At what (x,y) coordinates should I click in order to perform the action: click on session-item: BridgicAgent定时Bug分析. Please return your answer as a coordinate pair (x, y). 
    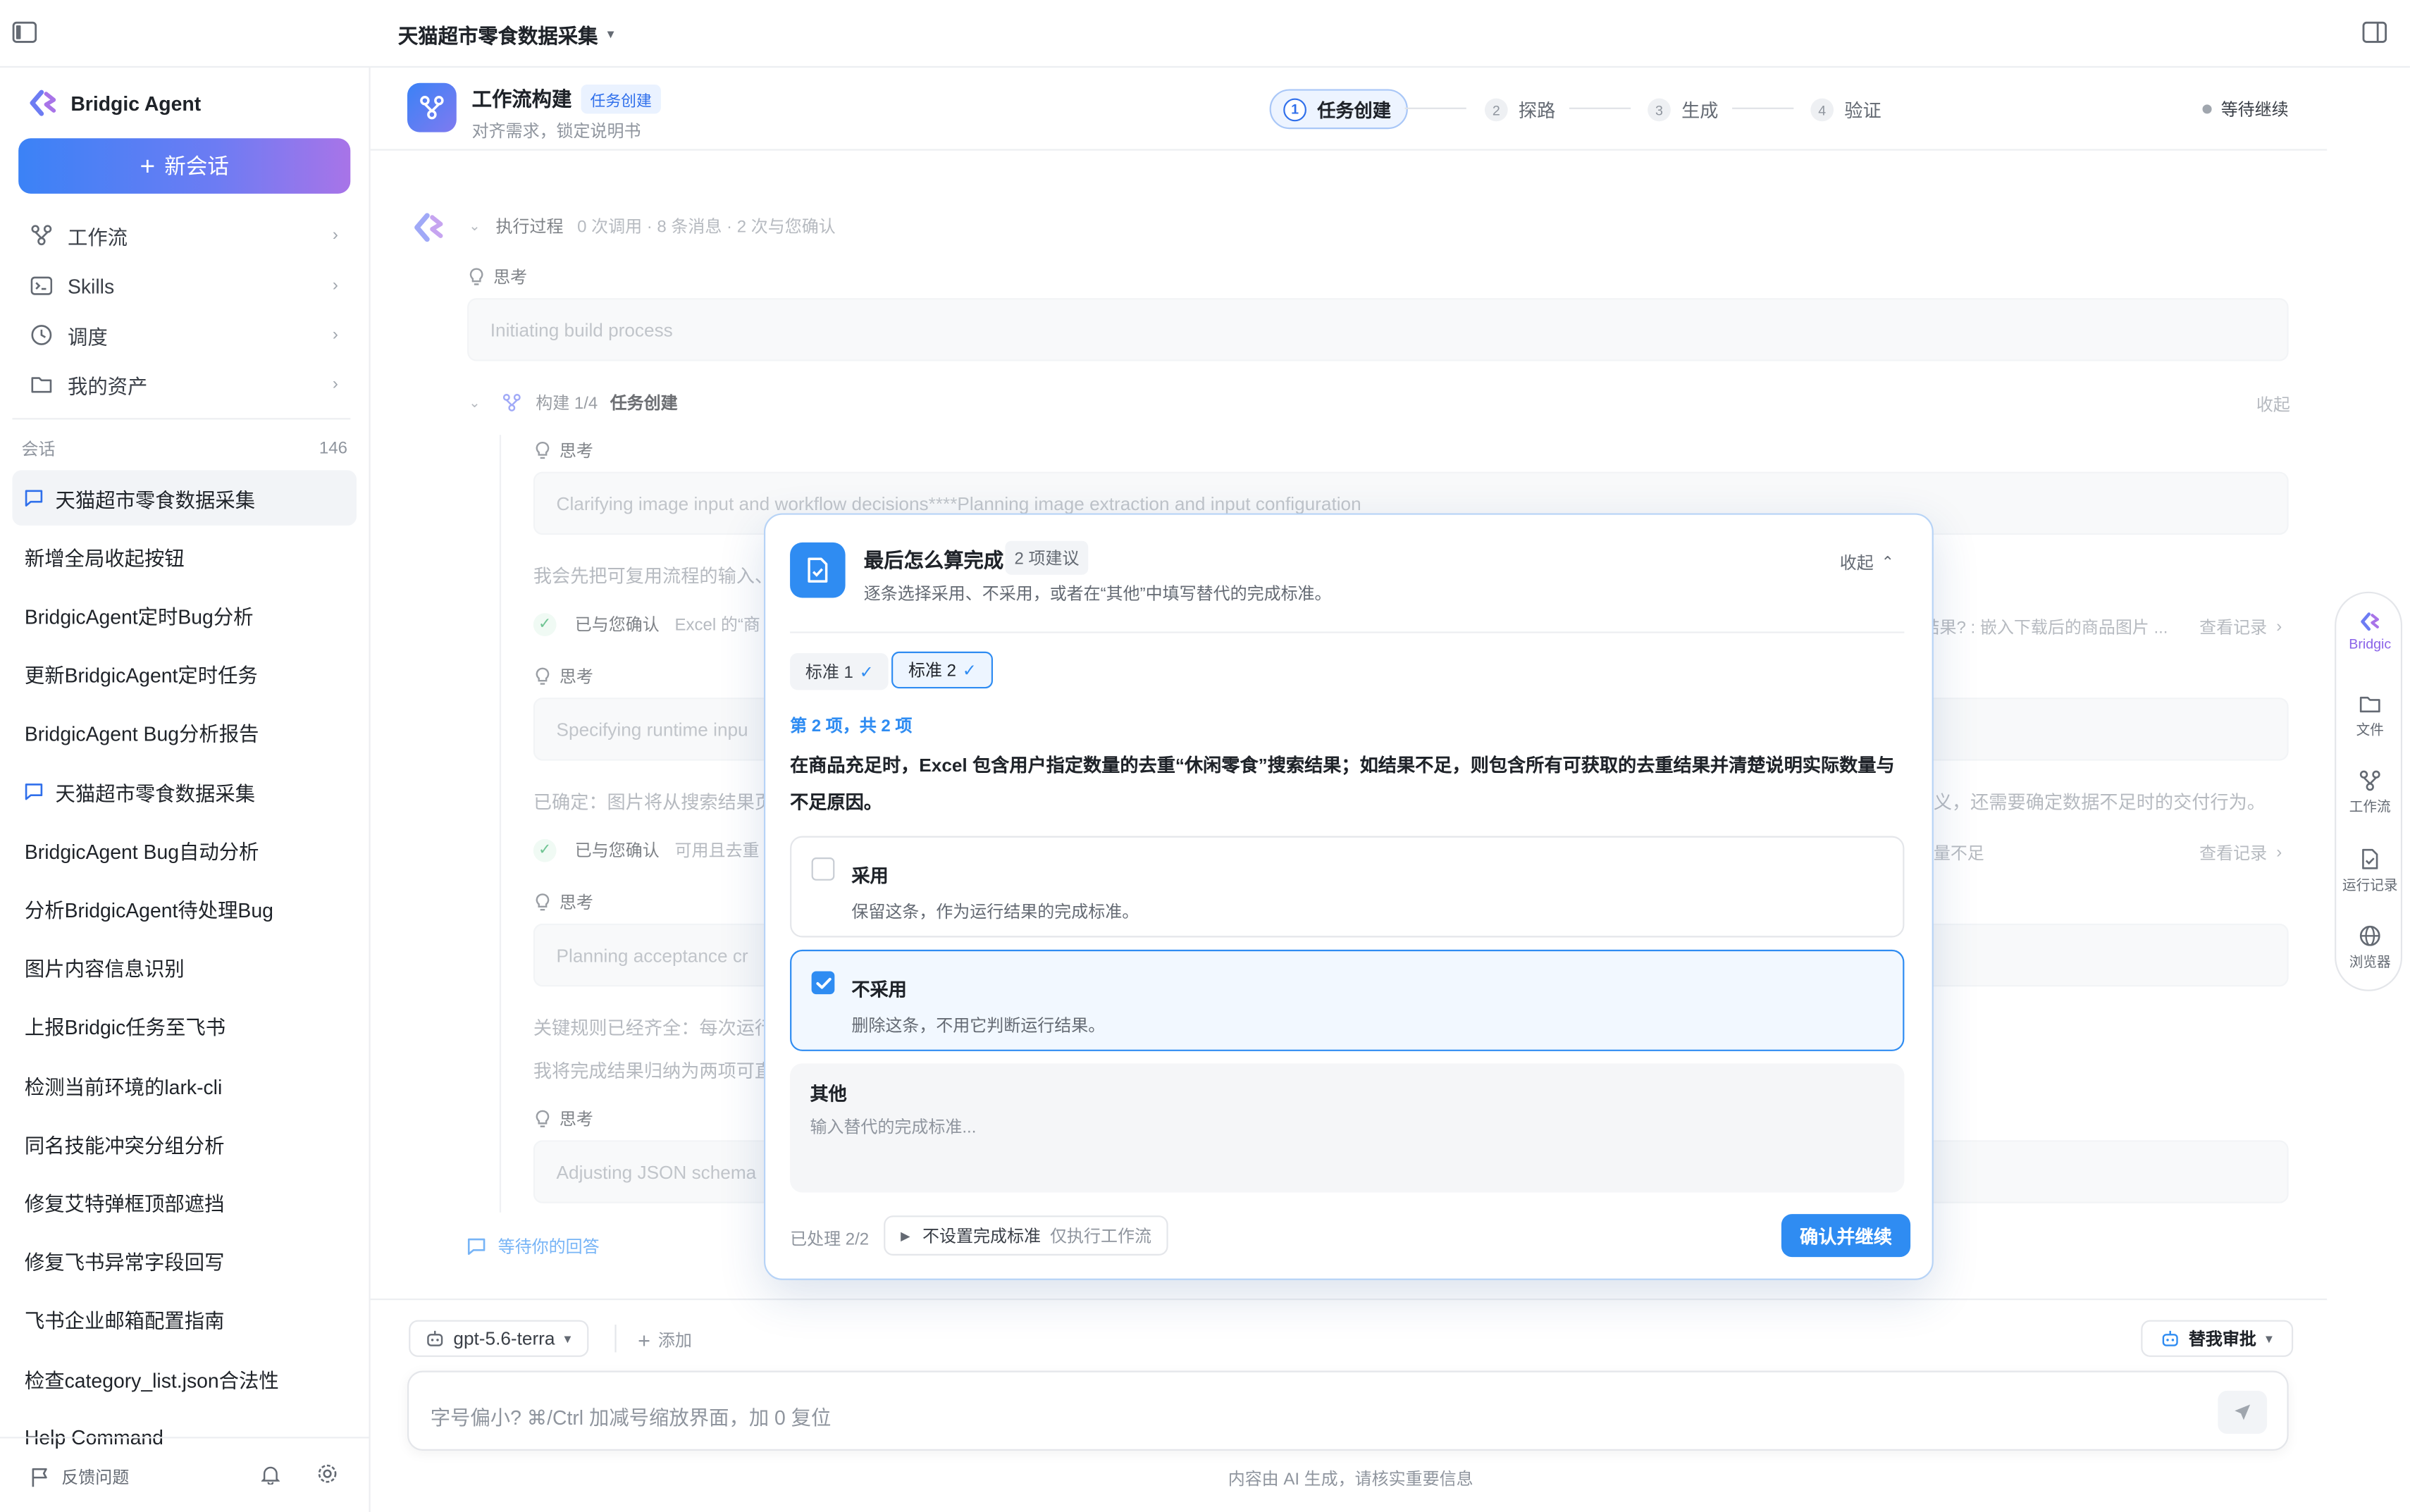
    Looking at the image, I should click on (185, 615).